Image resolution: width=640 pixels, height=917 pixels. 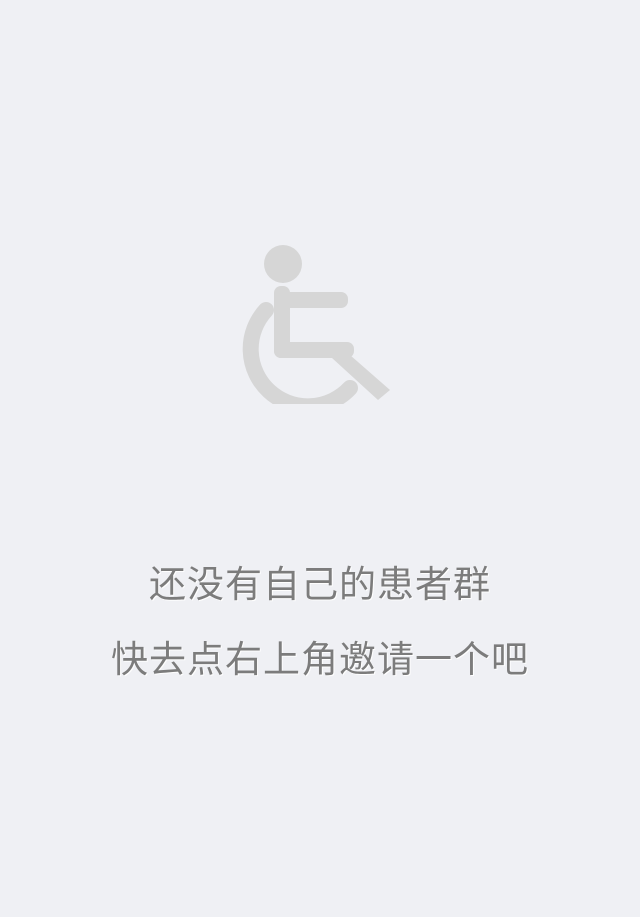 What do you see at coordinates (320, 584) in the screenshot?
I see `empty-message-line-1: 还没有自己的患者群` at bounding box center [320, 584].